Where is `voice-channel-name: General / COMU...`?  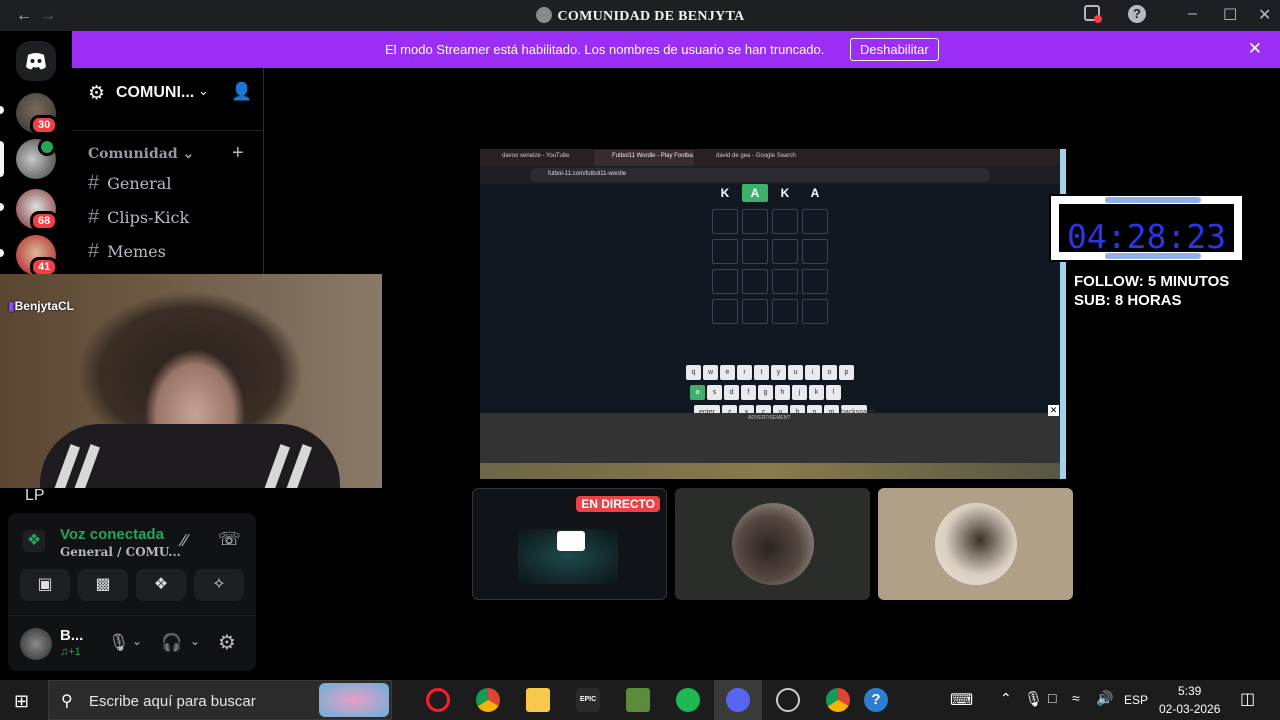
voice-channel-name: General / COMU... is located at coordinates (120, 552).